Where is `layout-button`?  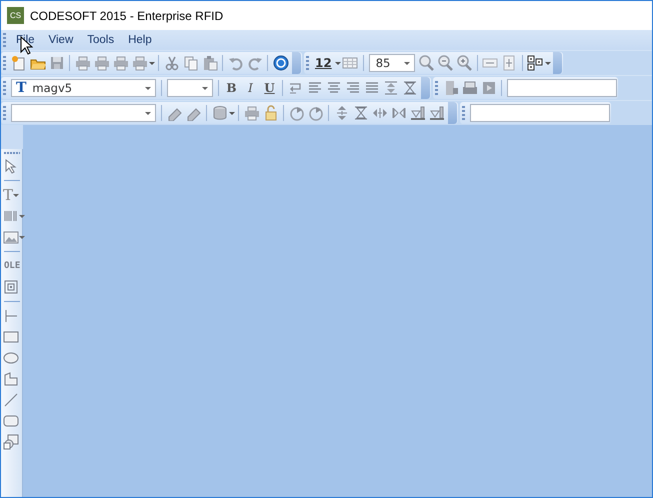 layout-button is located at coordinates (535, 63).